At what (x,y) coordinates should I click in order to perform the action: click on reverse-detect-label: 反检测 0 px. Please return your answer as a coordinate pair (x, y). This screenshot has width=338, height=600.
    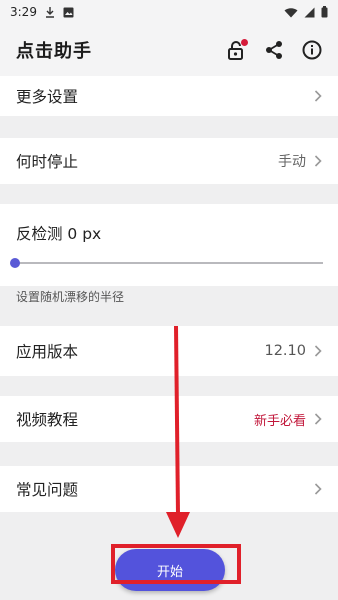
    Looking at the image, I should click on (59, 234).